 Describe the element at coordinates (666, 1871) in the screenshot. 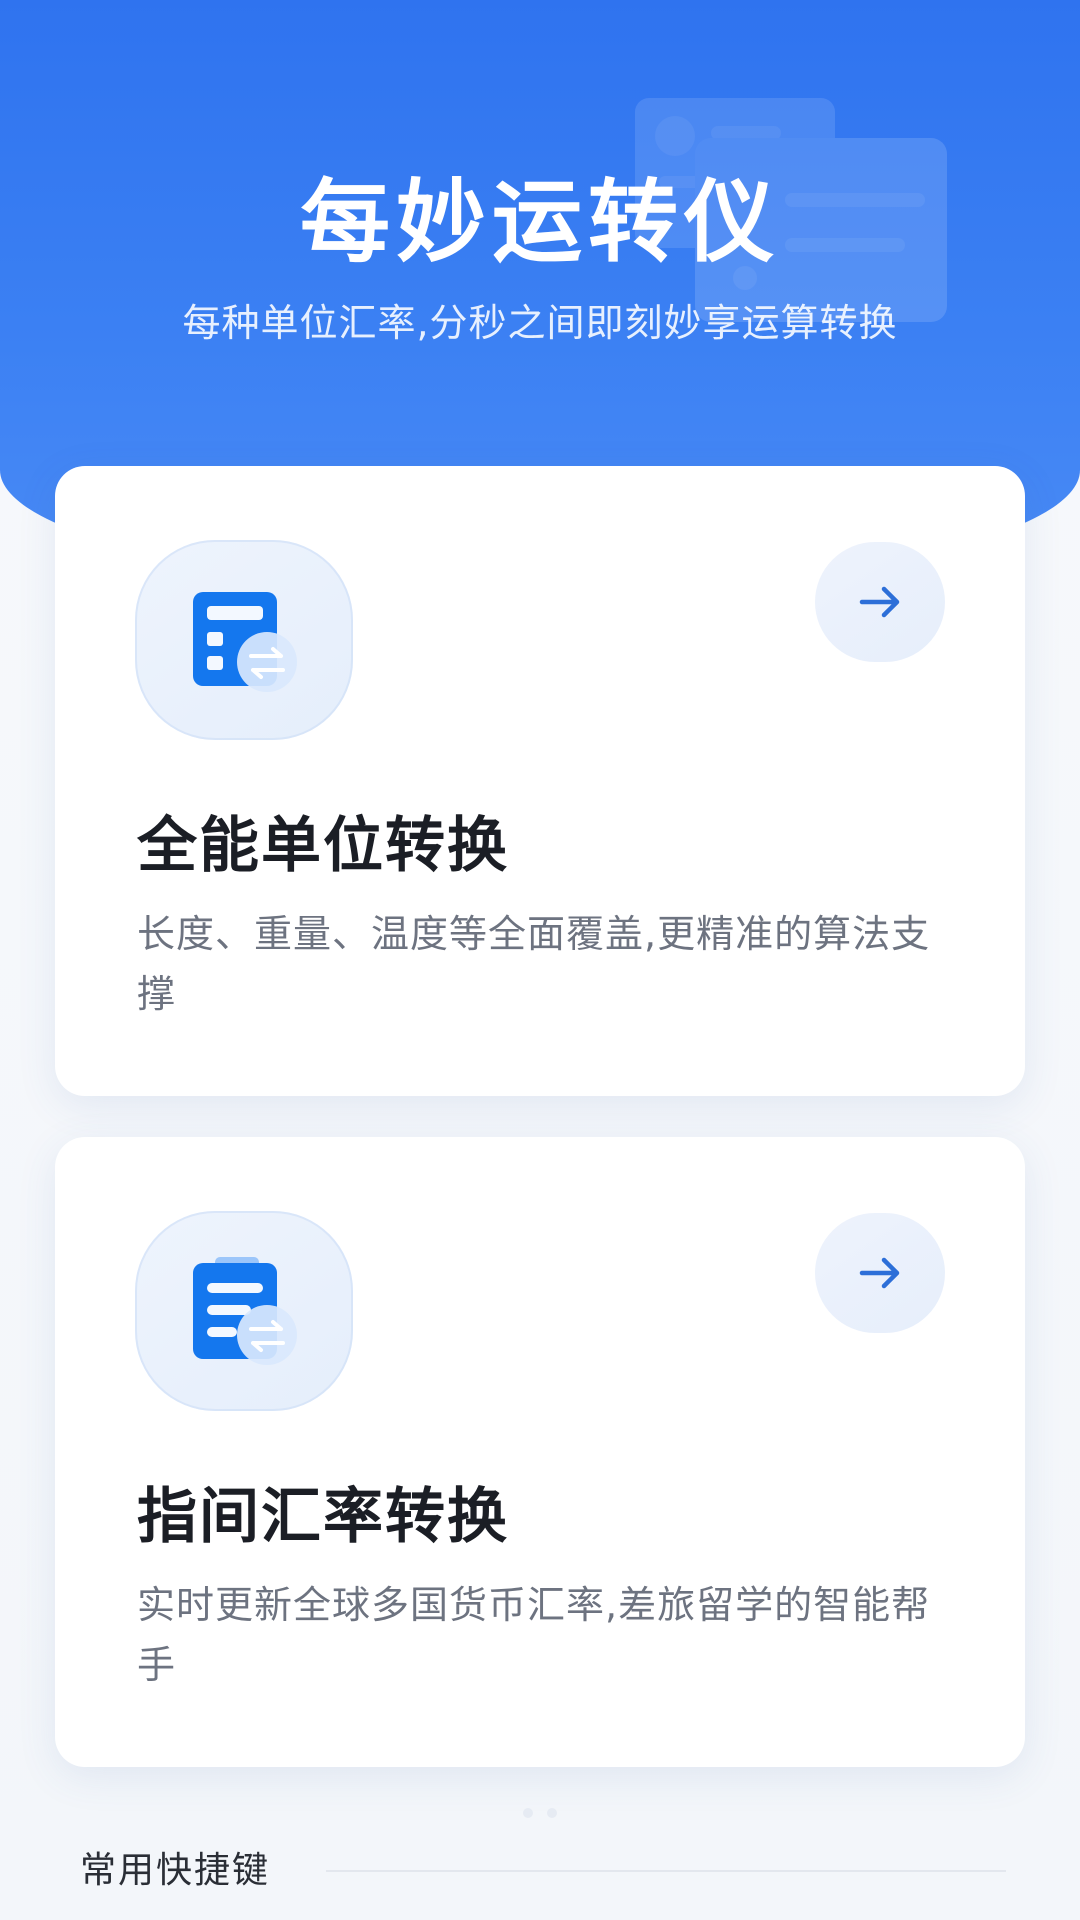

I see `section-divider` at that location.